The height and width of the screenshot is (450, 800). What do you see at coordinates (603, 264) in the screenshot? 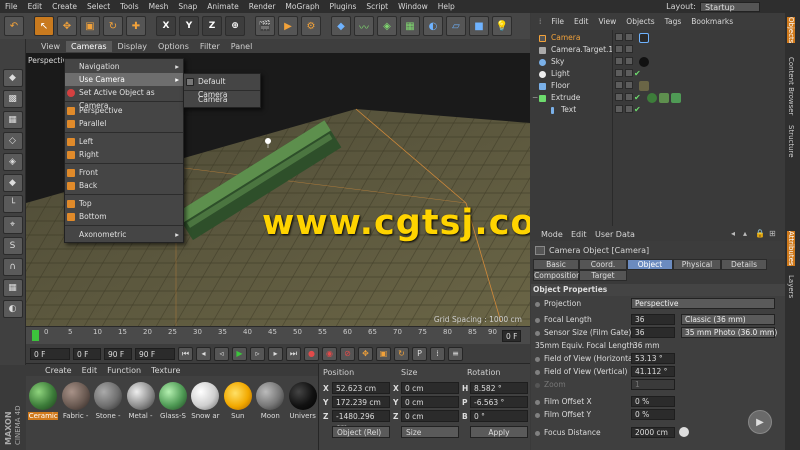
I see `attr-tab-coord: Coord.` at bounding box center [603, 264].